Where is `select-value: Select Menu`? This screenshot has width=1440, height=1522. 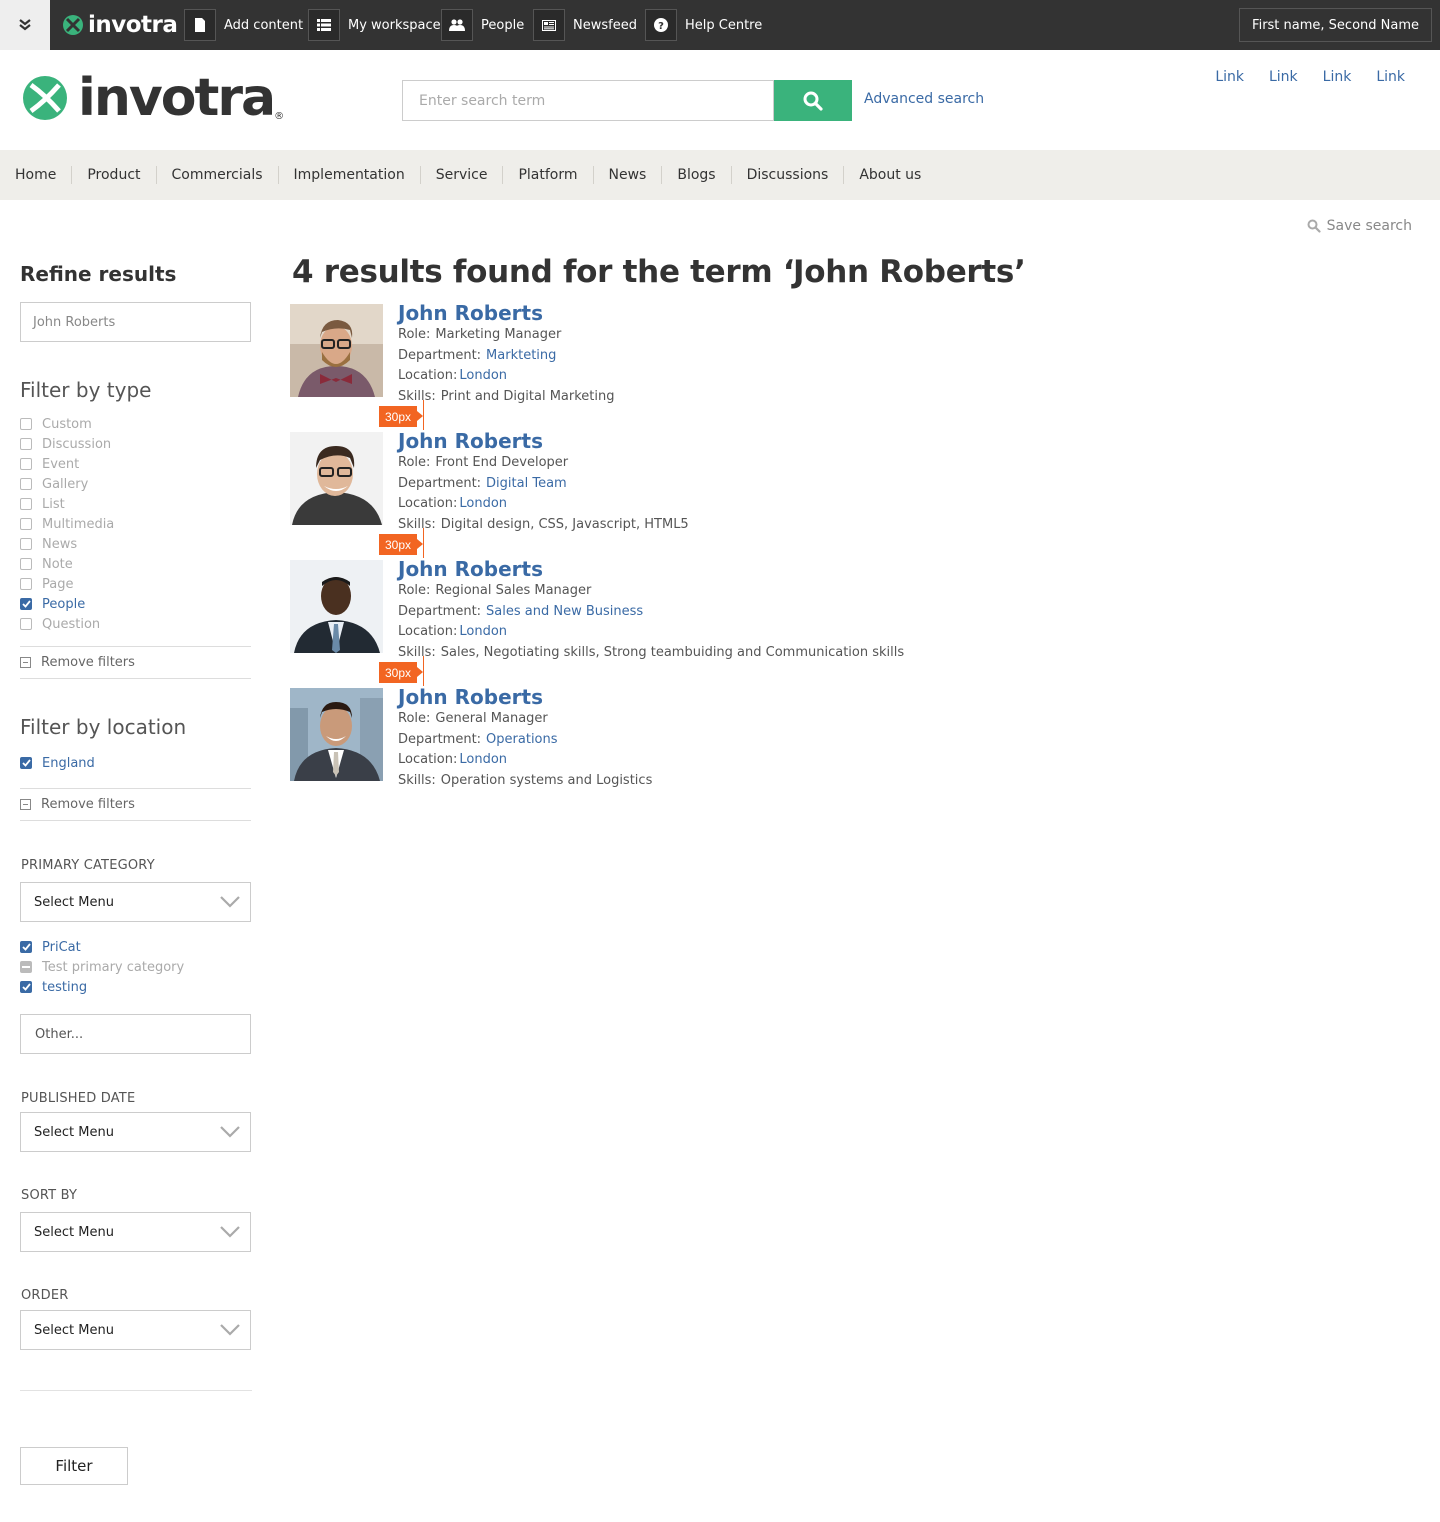 select-value: Select Menu is located at coordinates (74, 1232).